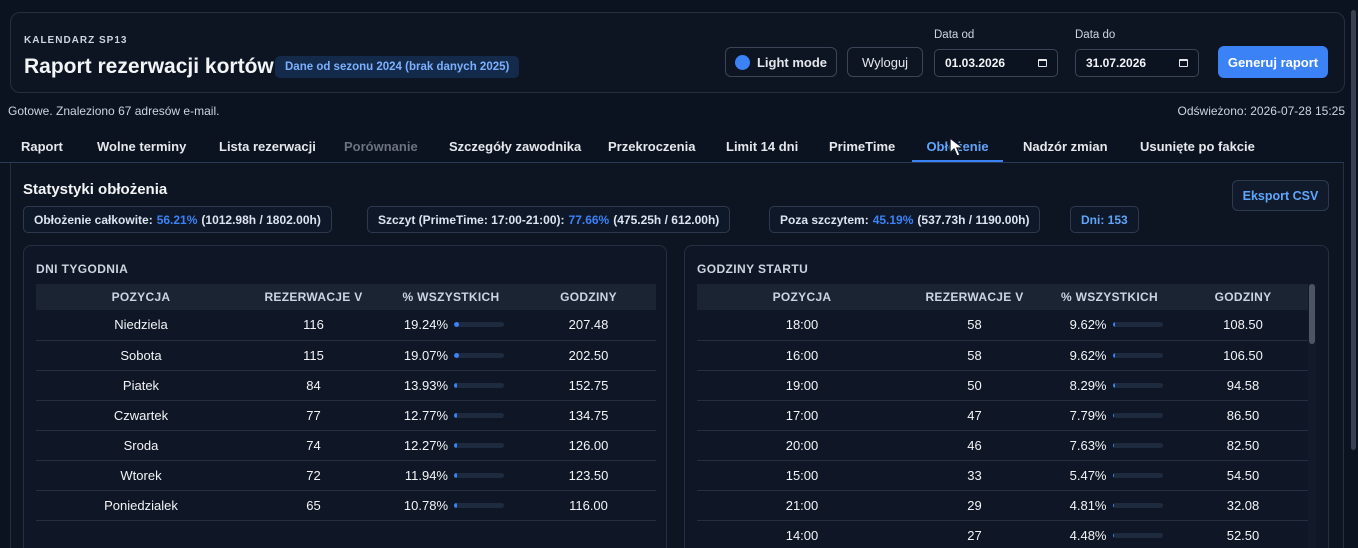 Image resolution: width=1358 pixels, height=548 pixels. What do you see at coordinates (974, 385) in the screenshot?
I see `row-count: 50` at bounding box center [974, 385].